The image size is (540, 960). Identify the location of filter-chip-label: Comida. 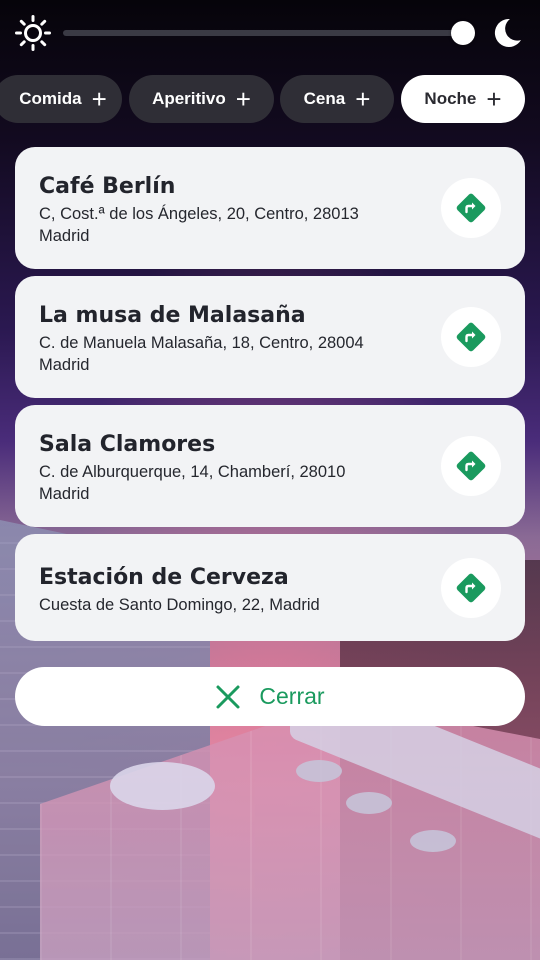
(50, 98).